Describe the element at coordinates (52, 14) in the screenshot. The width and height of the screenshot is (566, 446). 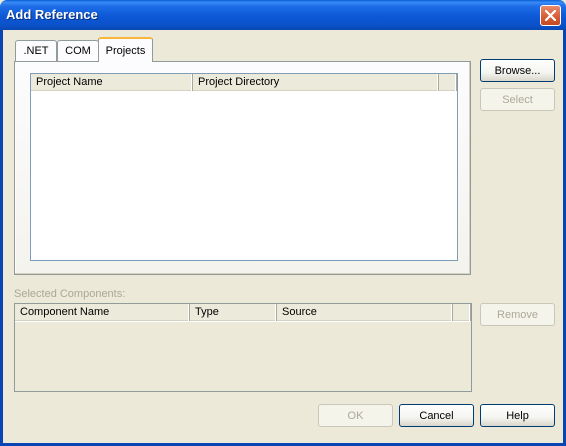
I see `window-title: Add Reference` at that location.